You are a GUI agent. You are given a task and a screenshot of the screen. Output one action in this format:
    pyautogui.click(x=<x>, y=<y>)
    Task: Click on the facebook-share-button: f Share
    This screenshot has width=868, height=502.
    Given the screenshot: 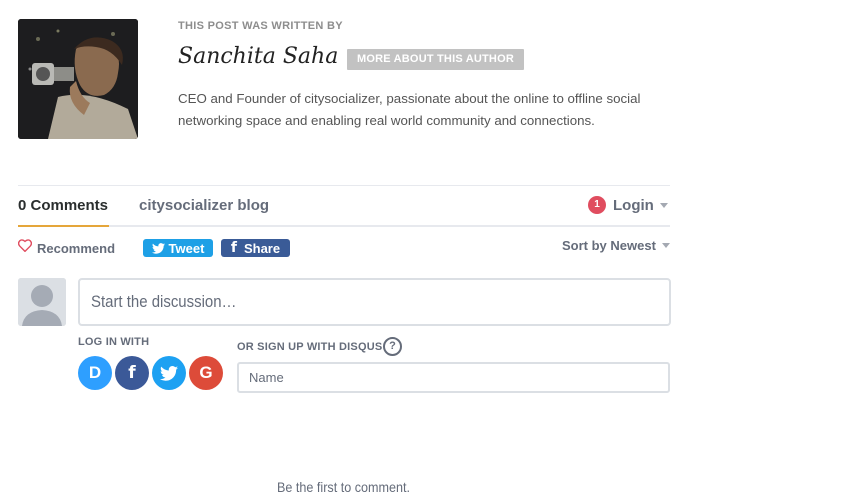 What is the action you would take?
    pyautogui.click(x=255, y=248)
    